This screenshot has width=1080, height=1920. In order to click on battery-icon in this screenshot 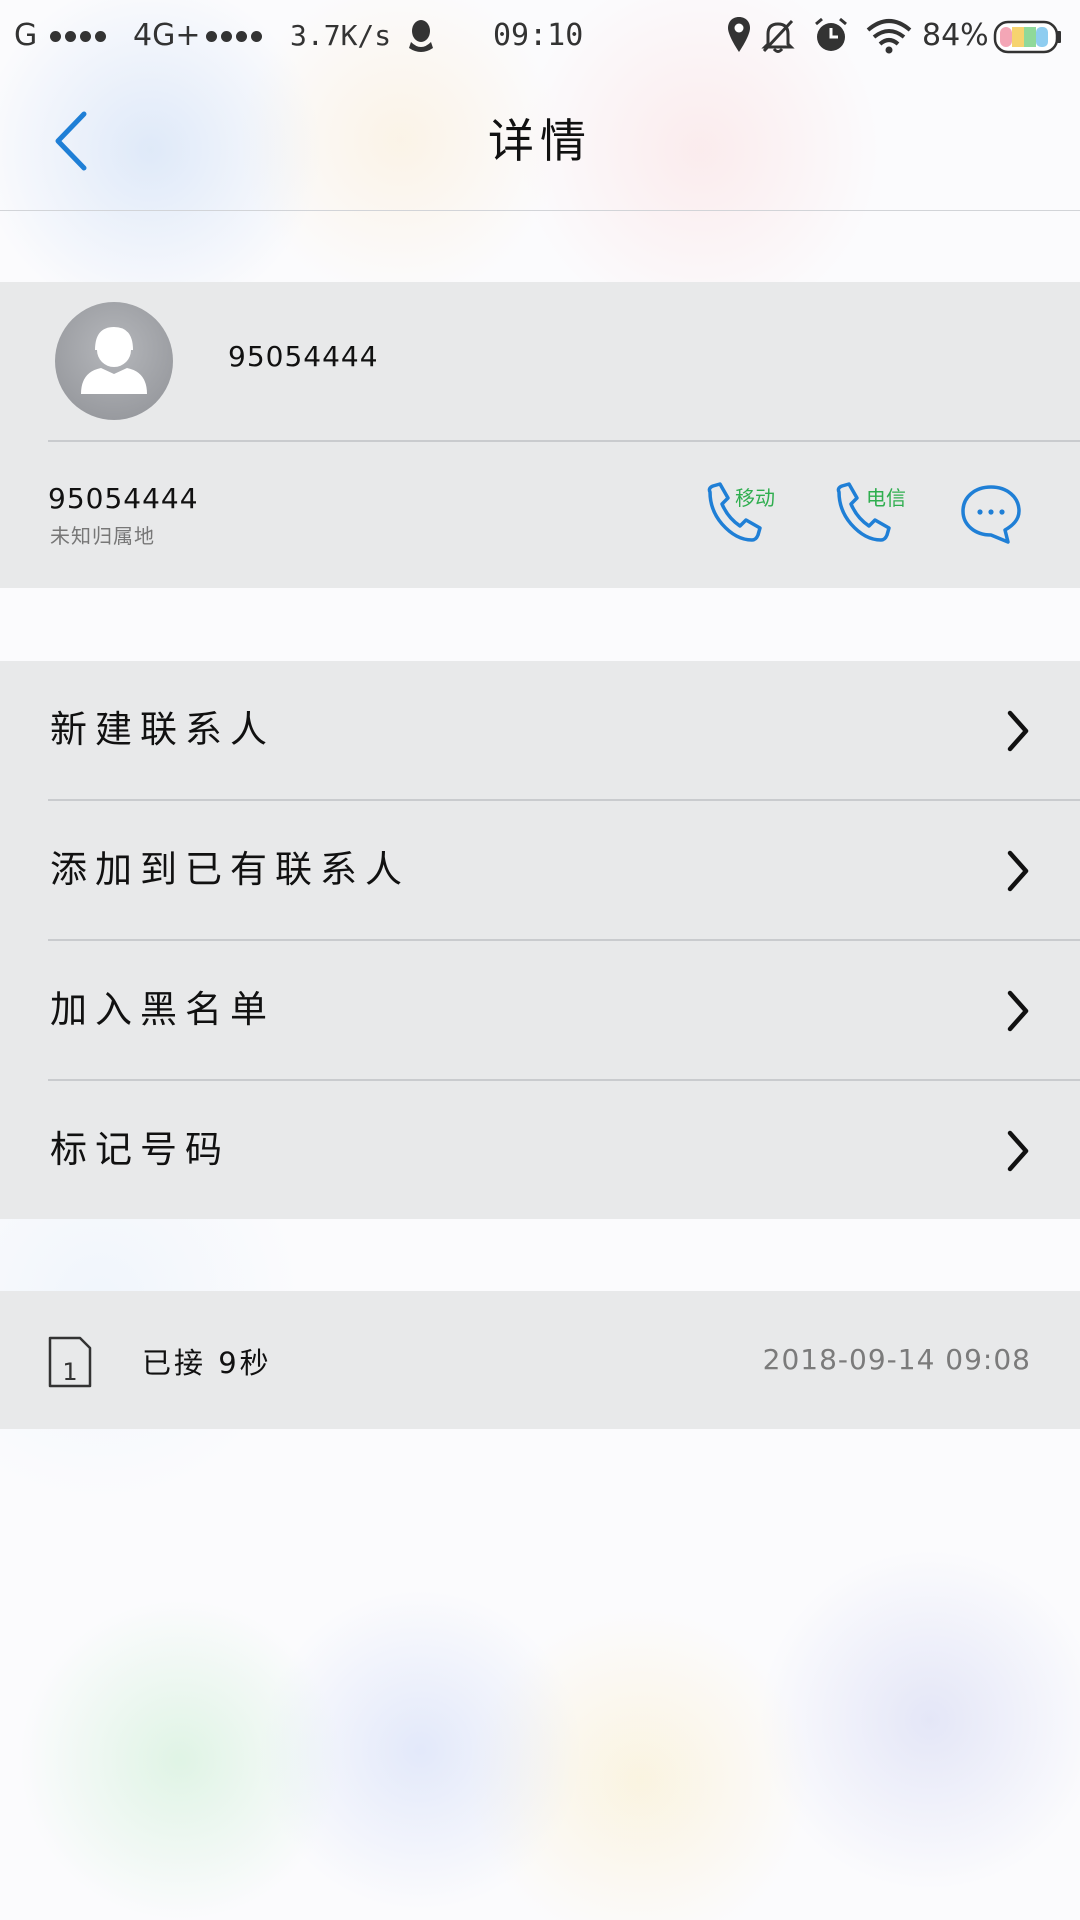, I will do `click(1027, 37)`.